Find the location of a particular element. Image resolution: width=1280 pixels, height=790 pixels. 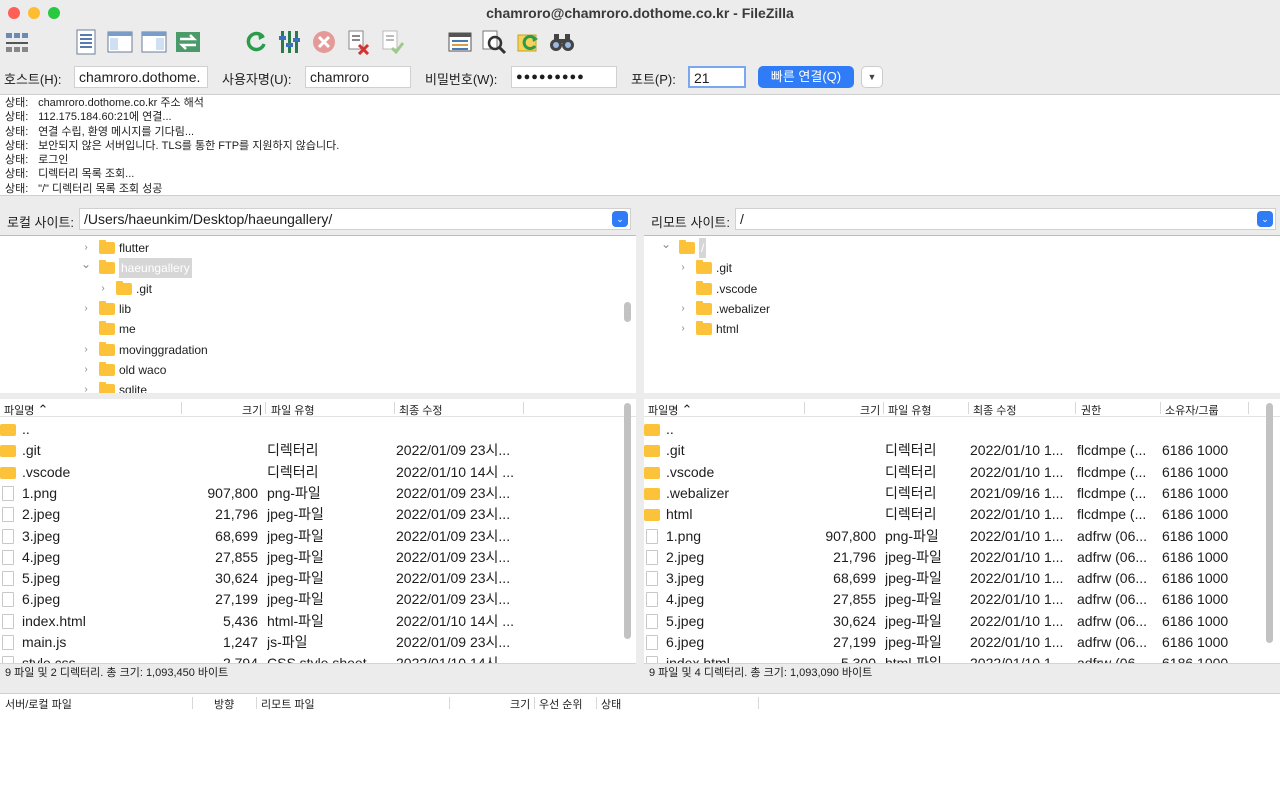

tree-node: › movinggradation is located at coordinates (310, 350).